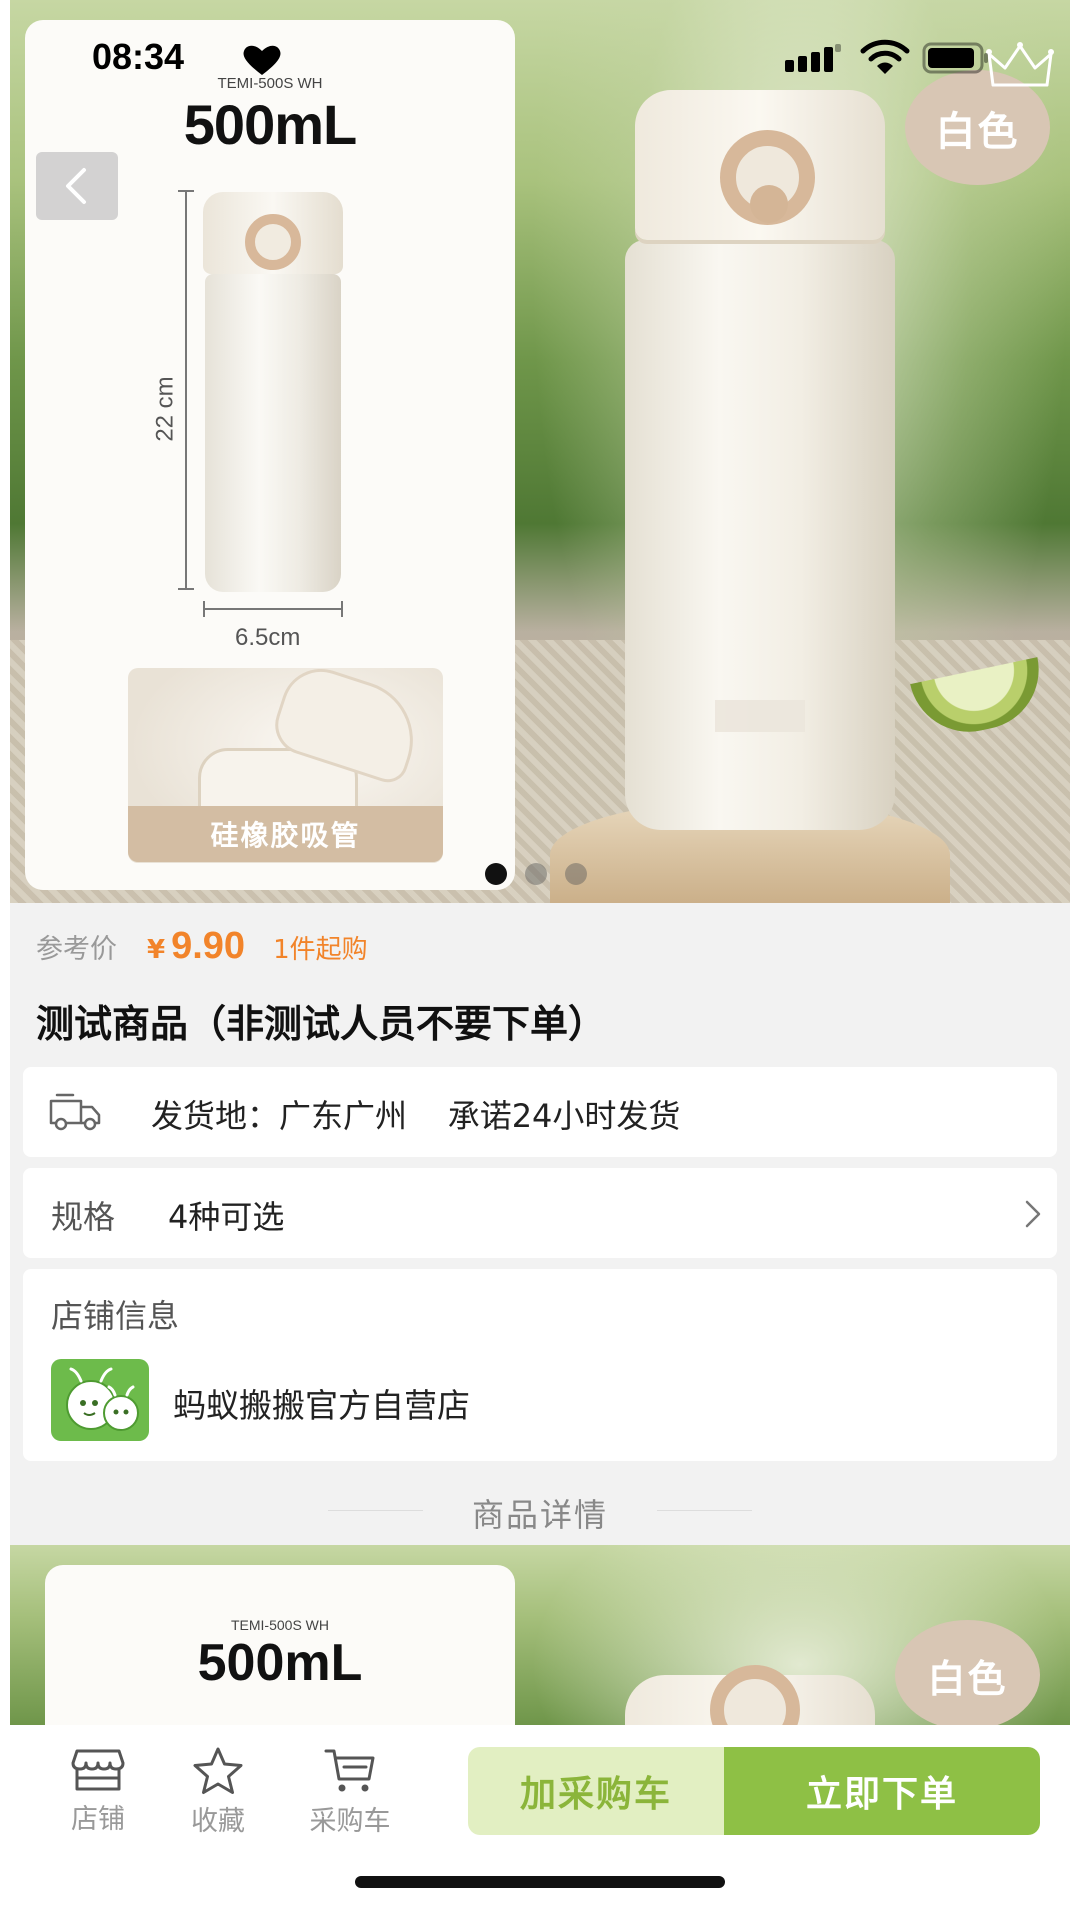 This screenshot has width=1080, height=1920. I want to click on price-label: 参考价, so click(76, 949).